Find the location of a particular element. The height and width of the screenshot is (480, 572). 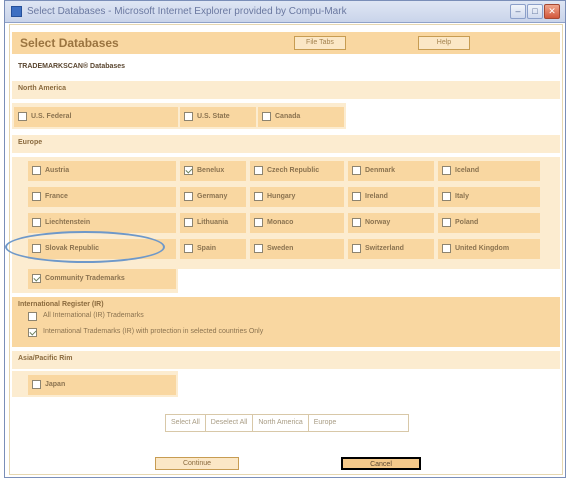

db-poland: Poland is located at coordinates (489, 223).